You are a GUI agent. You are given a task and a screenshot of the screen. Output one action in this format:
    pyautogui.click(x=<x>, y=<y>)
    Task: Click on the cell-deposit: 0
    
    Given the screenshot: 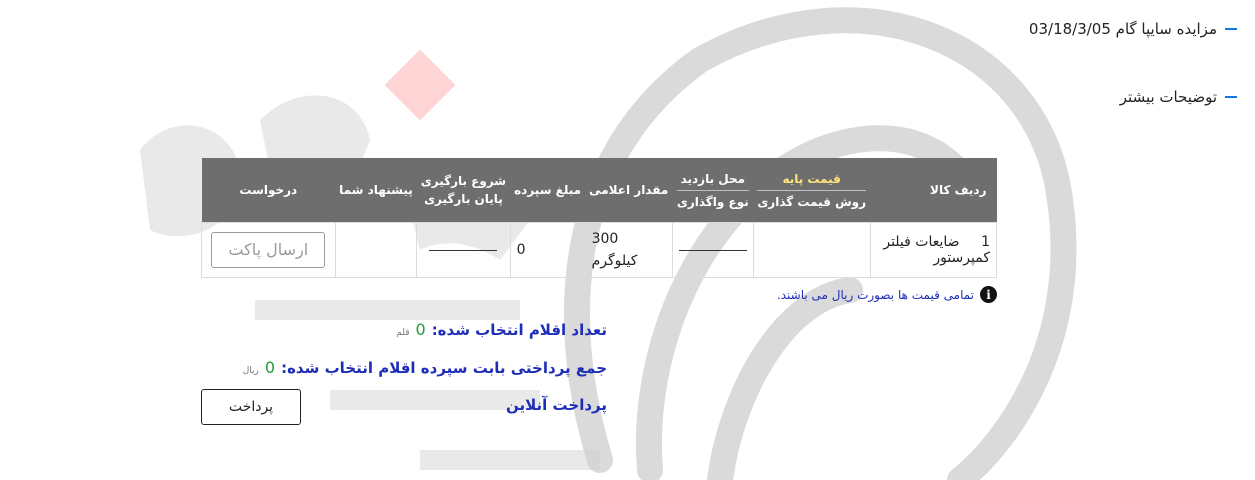 What is the action you would take?
    pyautogui.click(x=547, y=250)
    